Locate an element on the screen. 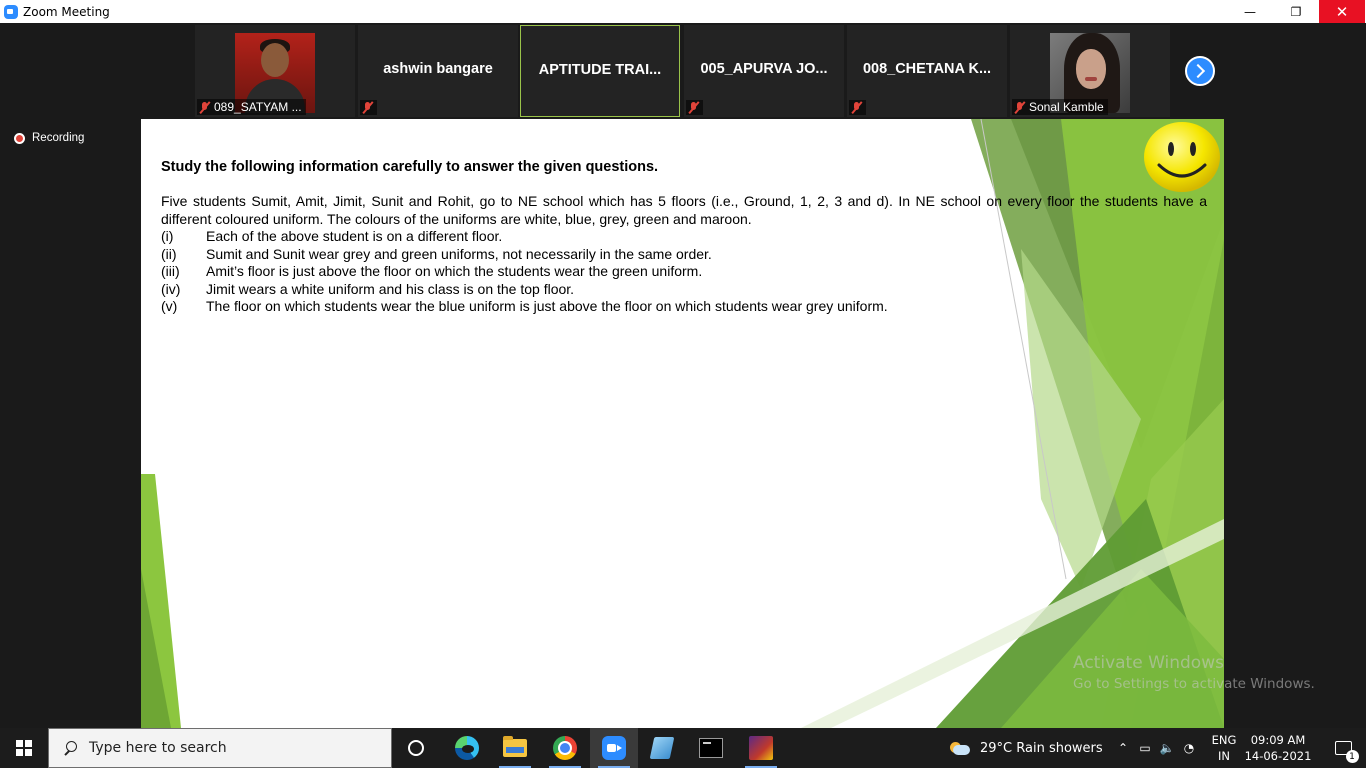  search-placeholder: Type here to search is located at coordinates (158, 748).